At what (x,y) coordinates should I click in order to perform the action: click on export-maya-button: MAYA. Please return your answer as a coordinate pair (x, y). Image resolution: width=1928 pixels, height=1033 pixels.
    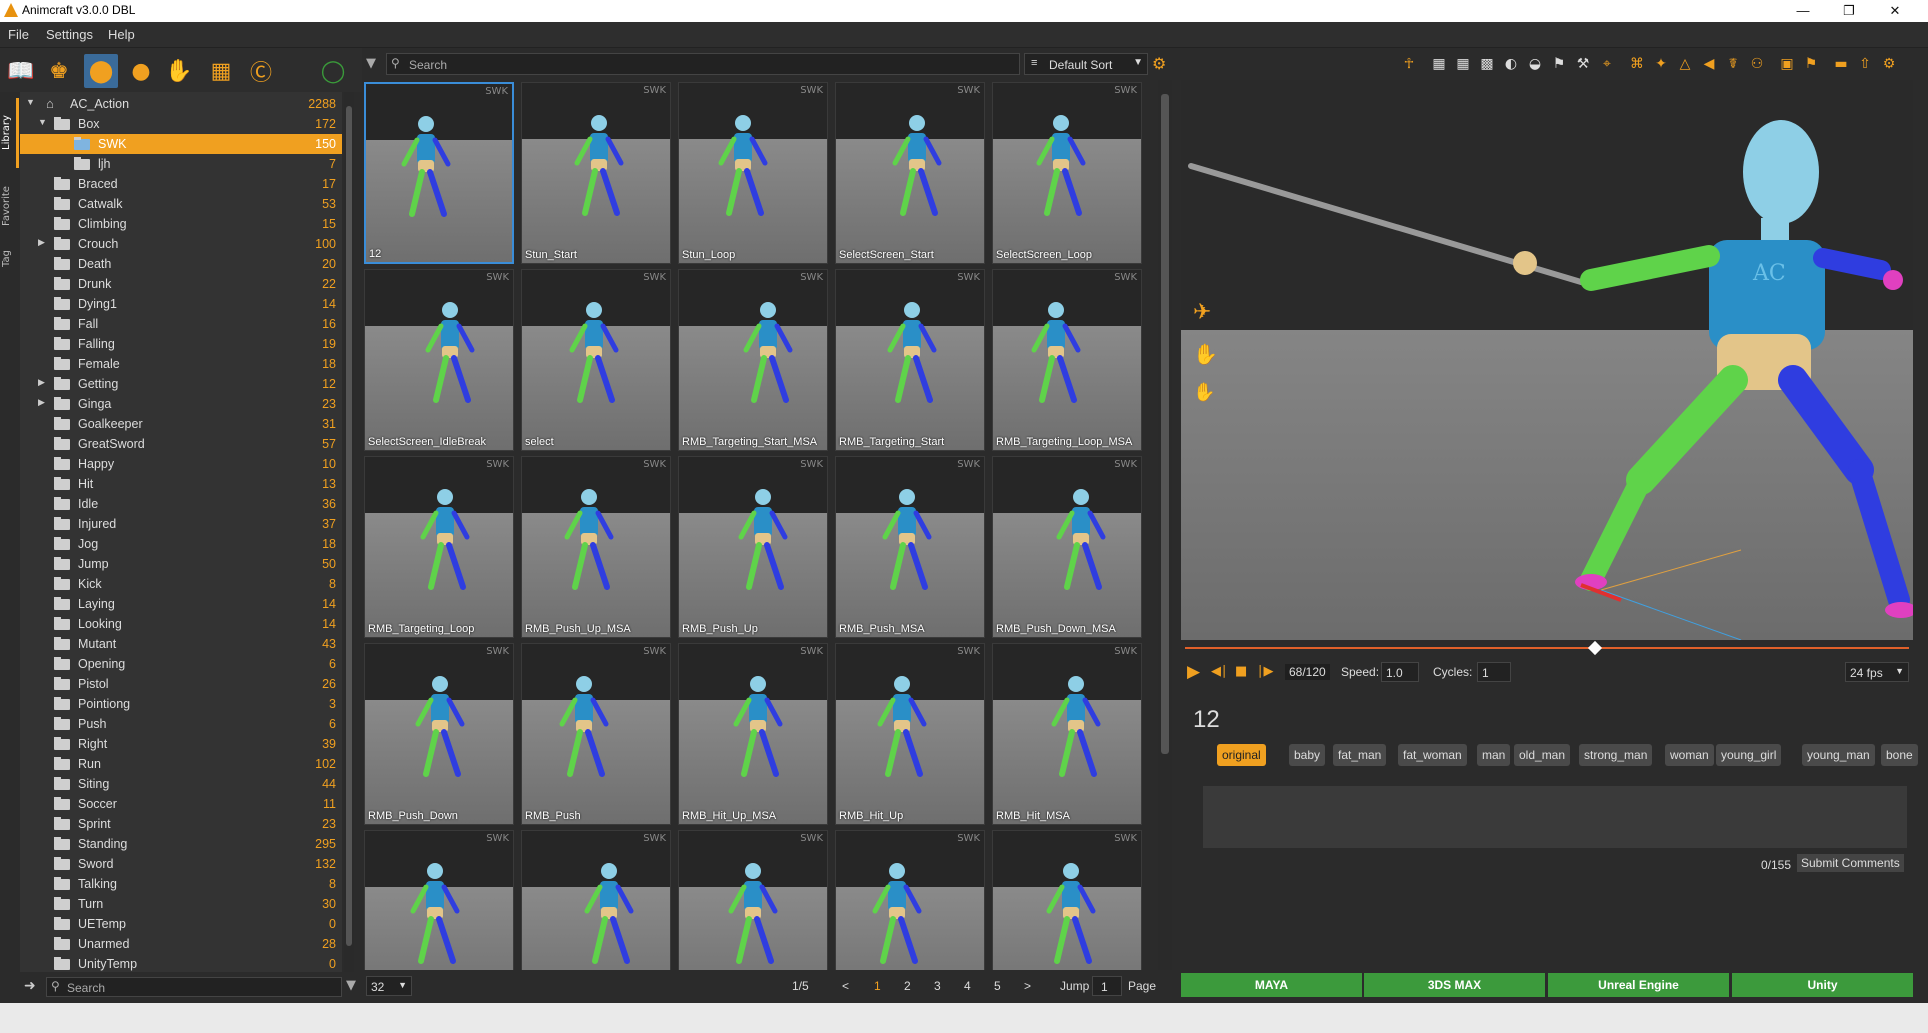
    Looking at the image, I should click on (1271, 985).